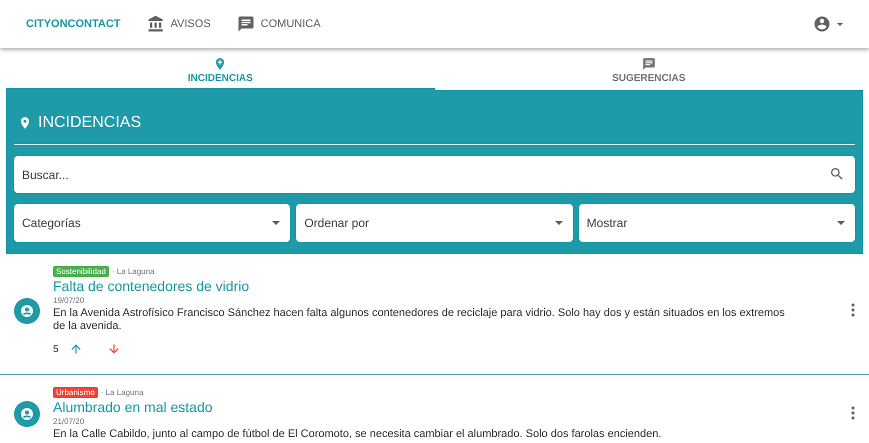 The width and height of the screenshot is (869, 443). I want to click on select-field: Mostrar, so click(716, 223).